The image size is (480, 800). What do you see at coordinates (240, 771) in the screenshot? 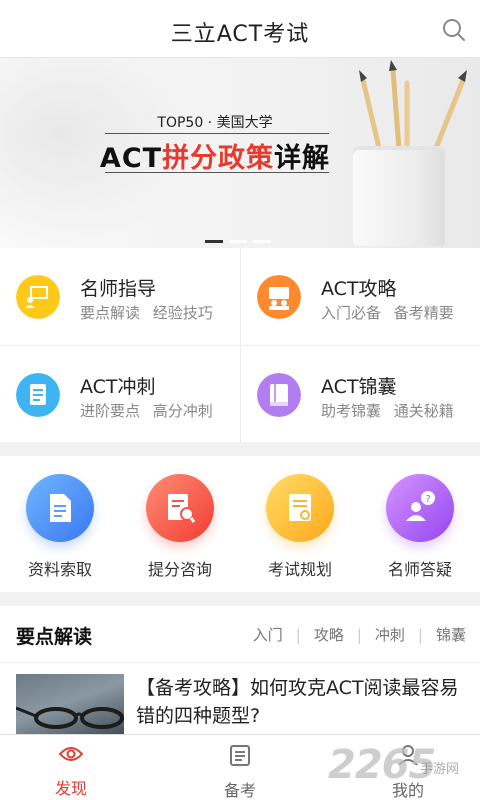
I see `tab-prepare: 备考` at bounding box center [240, 771].